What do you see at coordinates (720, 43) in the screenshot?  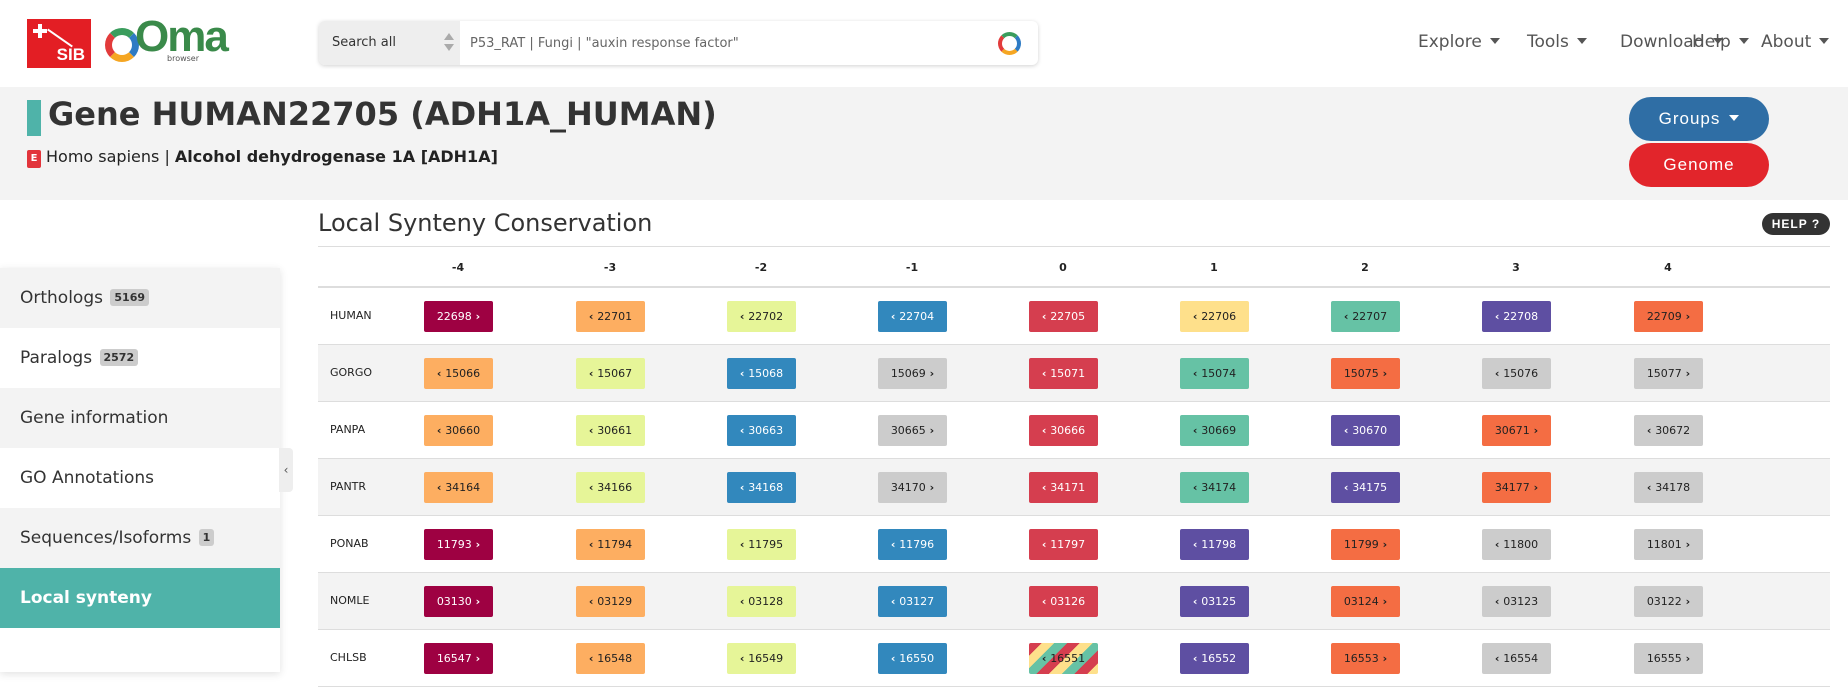 I see `search-input` at bounding box center [720, 43].